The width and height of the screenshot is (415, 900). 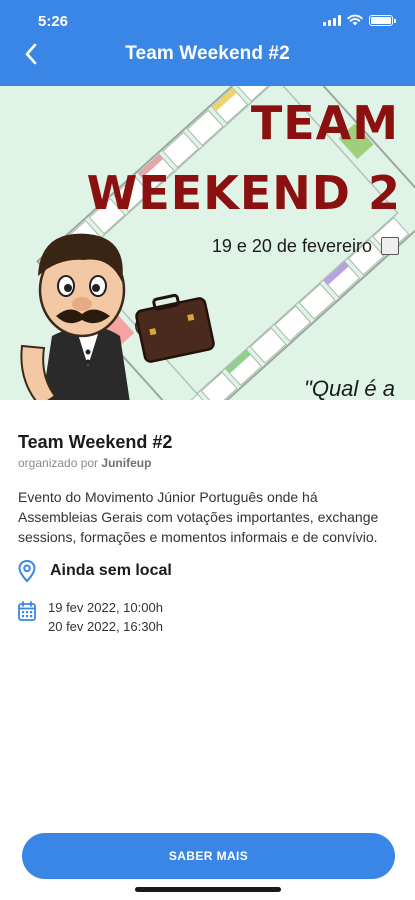 What do you see at coordinates (117, 316) in the screenshot?
I see `mascot-illustration` at bounding box center [117, 316].